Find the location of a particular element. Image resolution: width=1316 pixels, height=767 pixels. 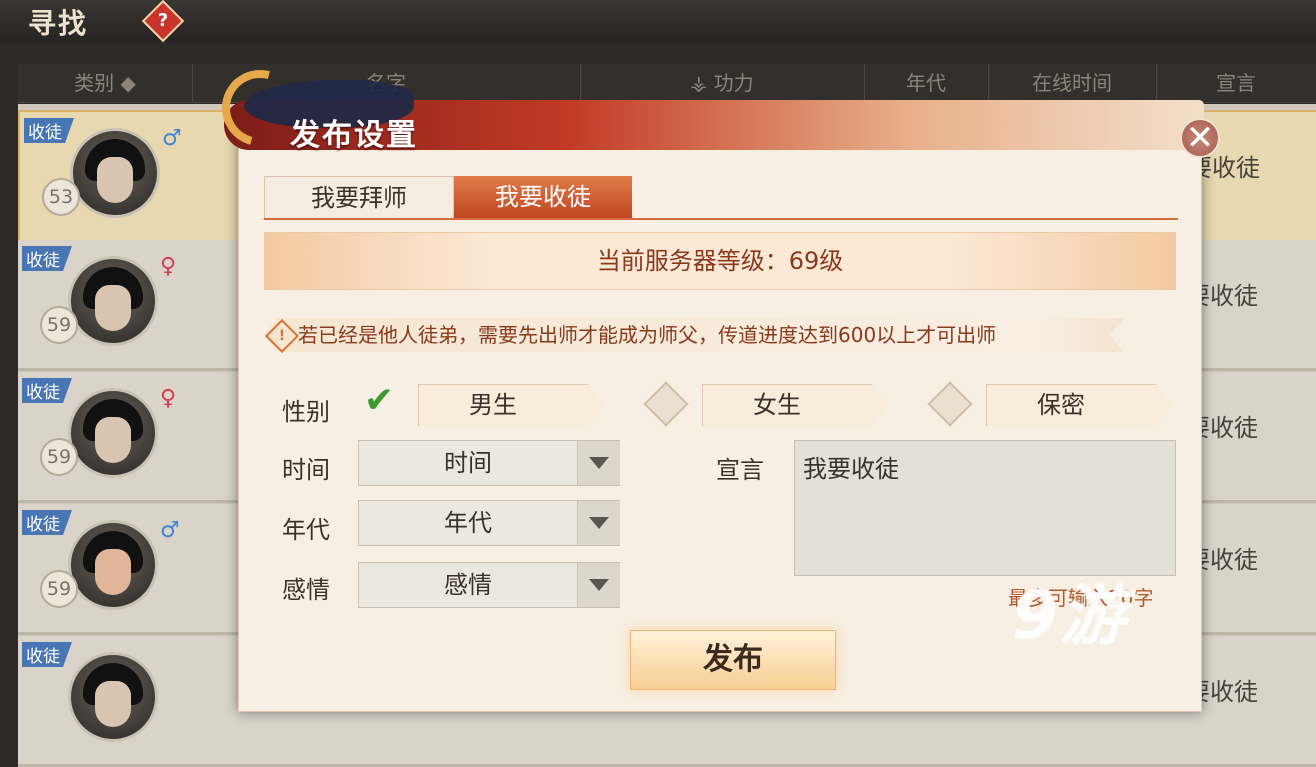

era-label: 年代 is located at coordinates (306, 530).